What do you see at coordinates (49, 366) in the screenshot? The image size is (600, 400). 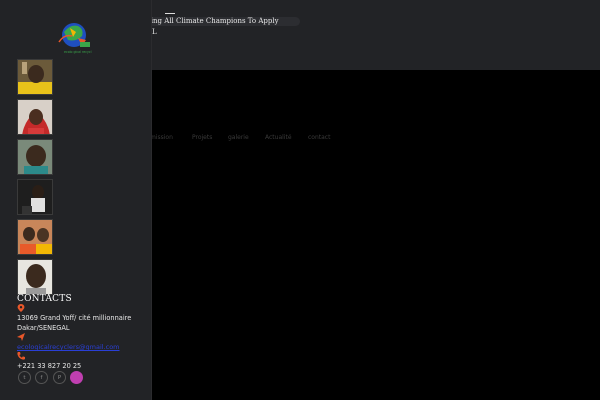 I see `phone-text: +221 33 827 20 25` at bounding box center [49, 366].